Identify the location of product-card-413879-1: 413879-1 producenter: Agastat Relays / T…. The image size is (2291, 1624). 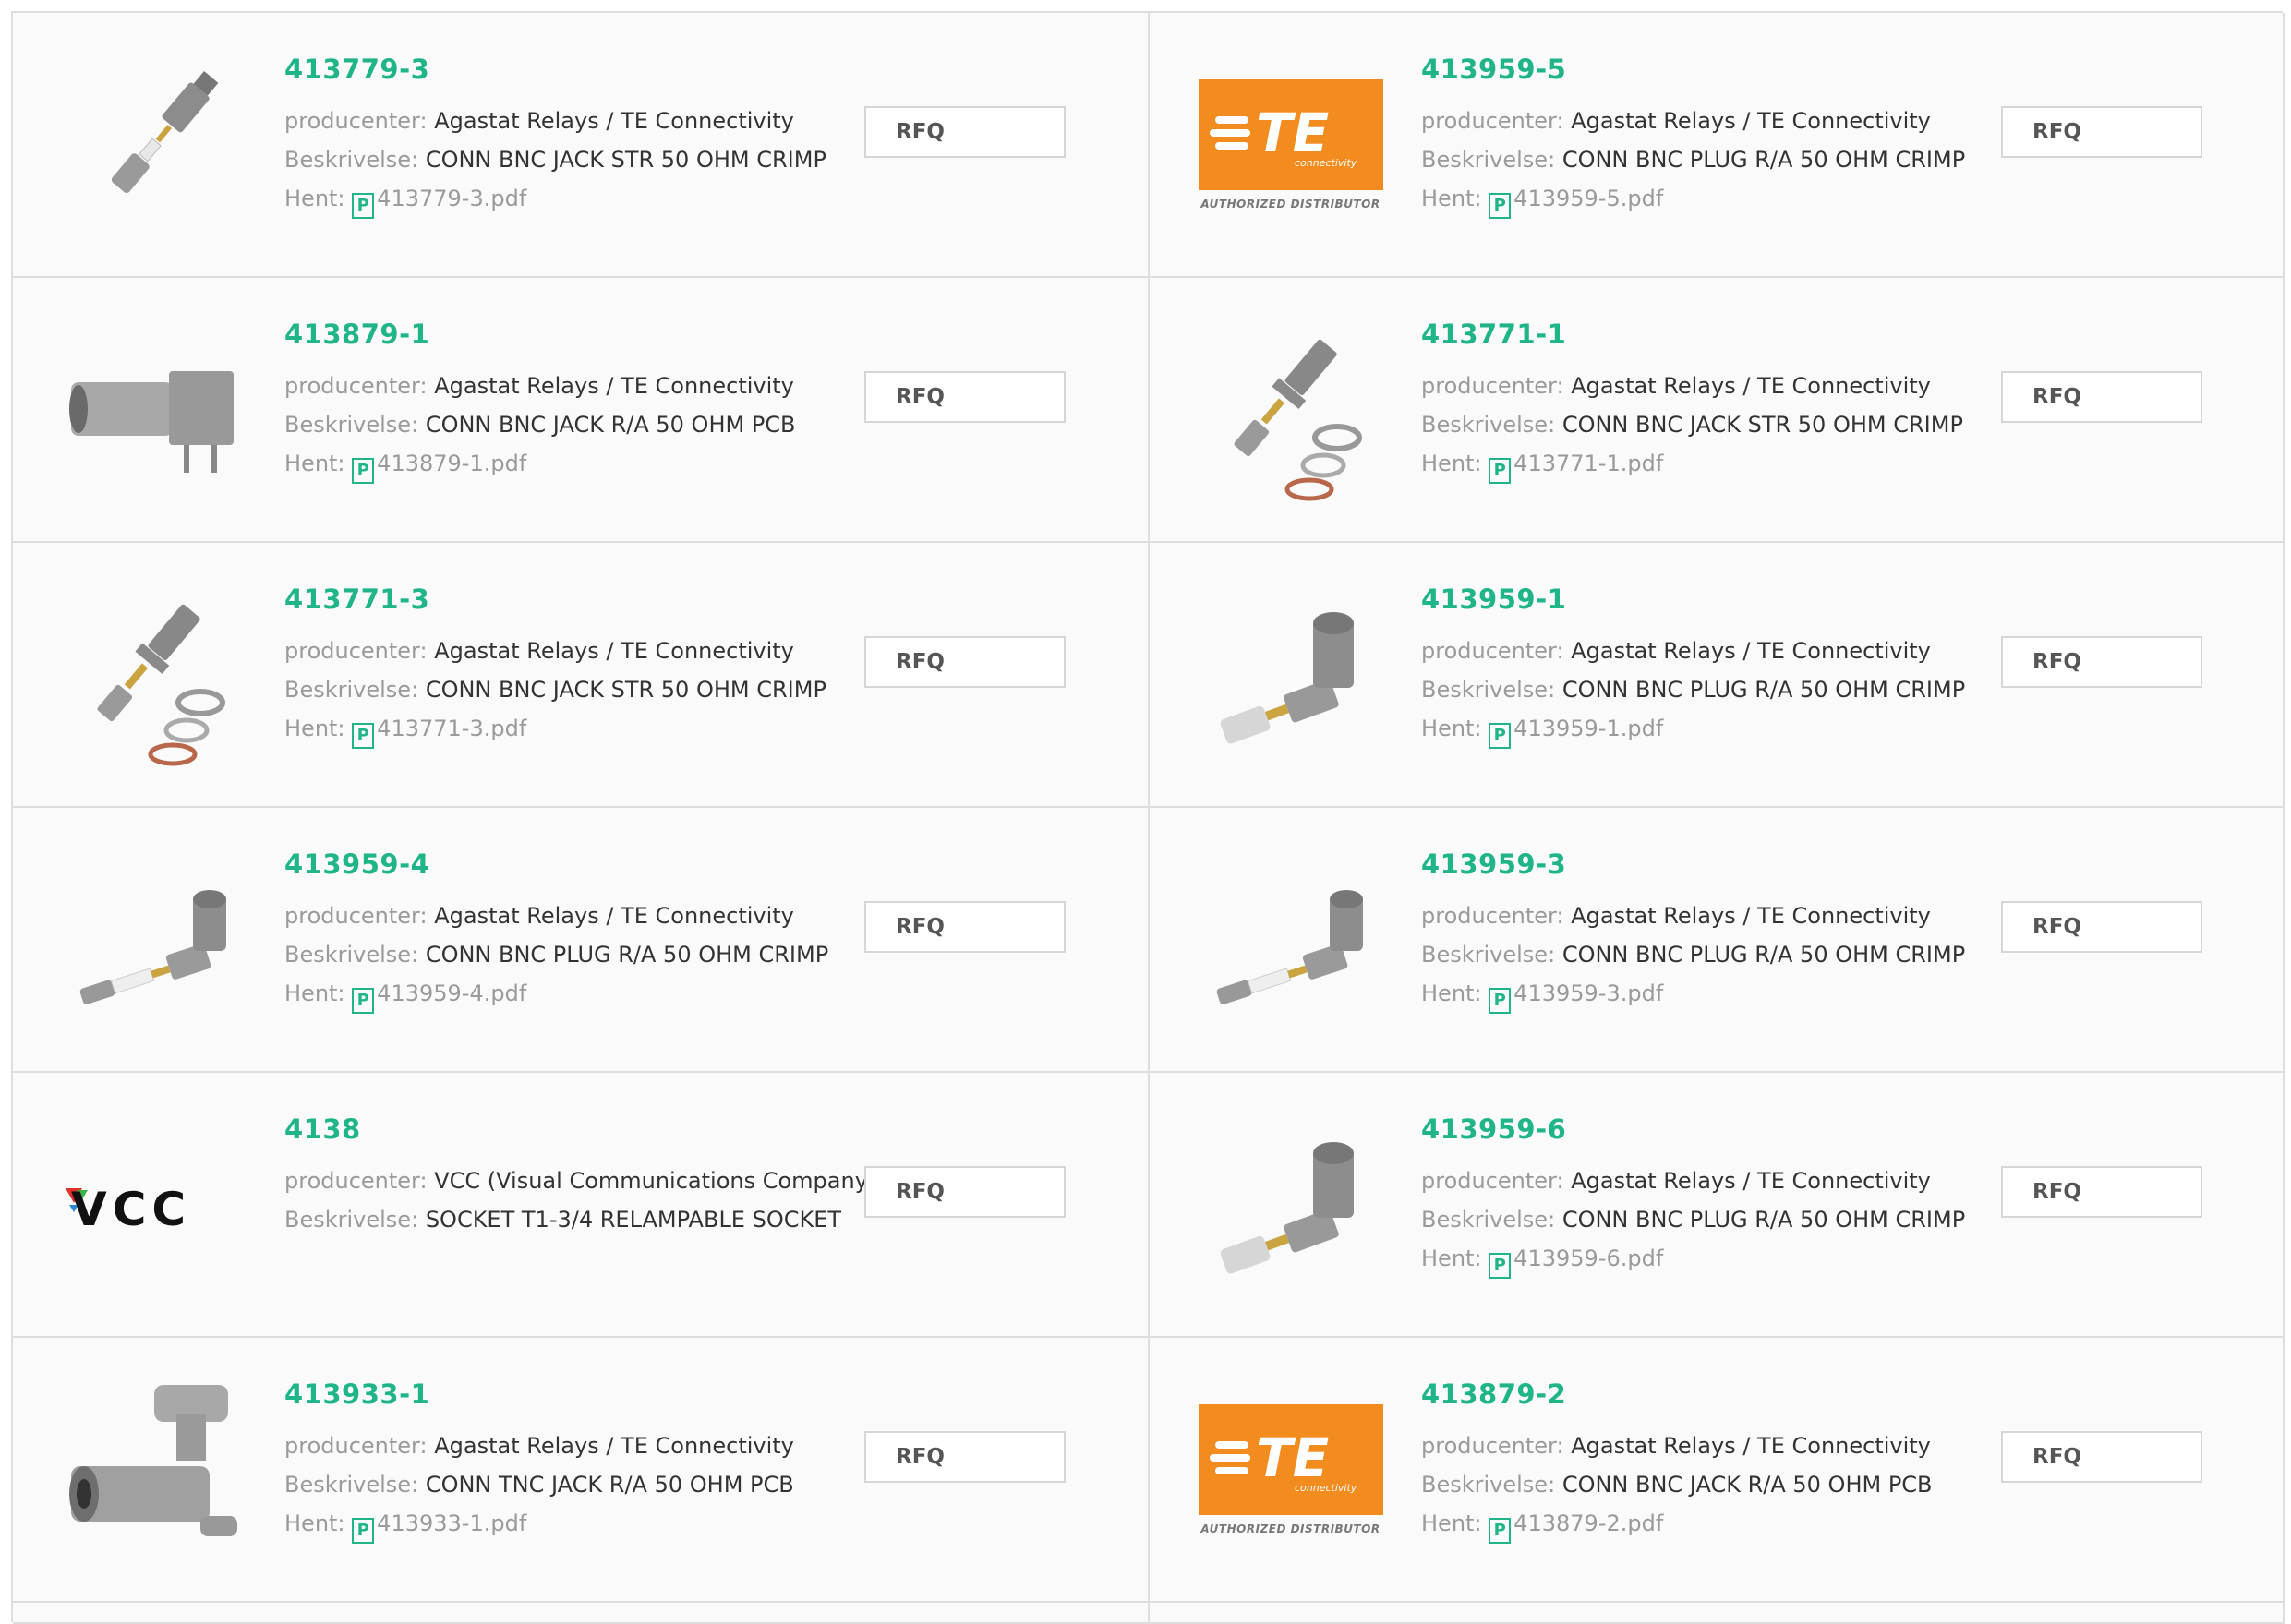
(582, 410).